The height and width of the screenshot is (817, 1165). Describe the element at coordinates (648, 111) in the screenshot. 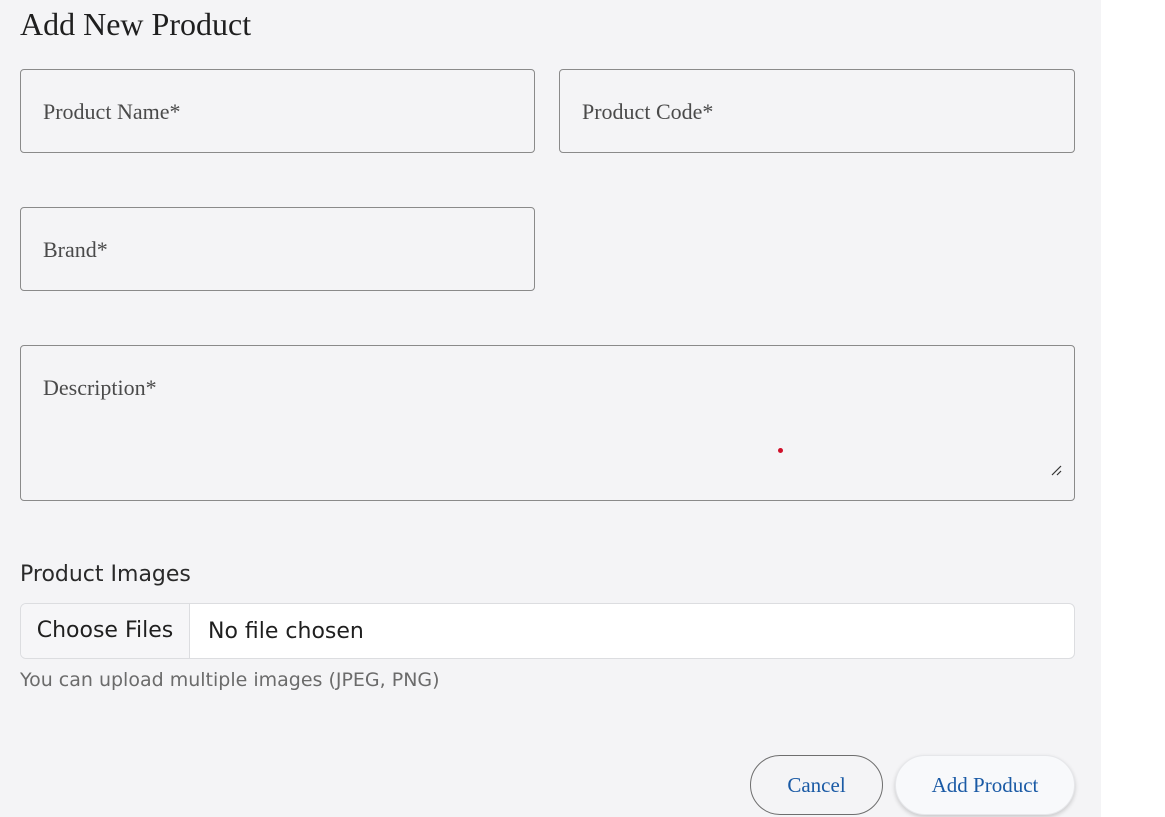

I see `product-code-label: Product Code*` at that location.